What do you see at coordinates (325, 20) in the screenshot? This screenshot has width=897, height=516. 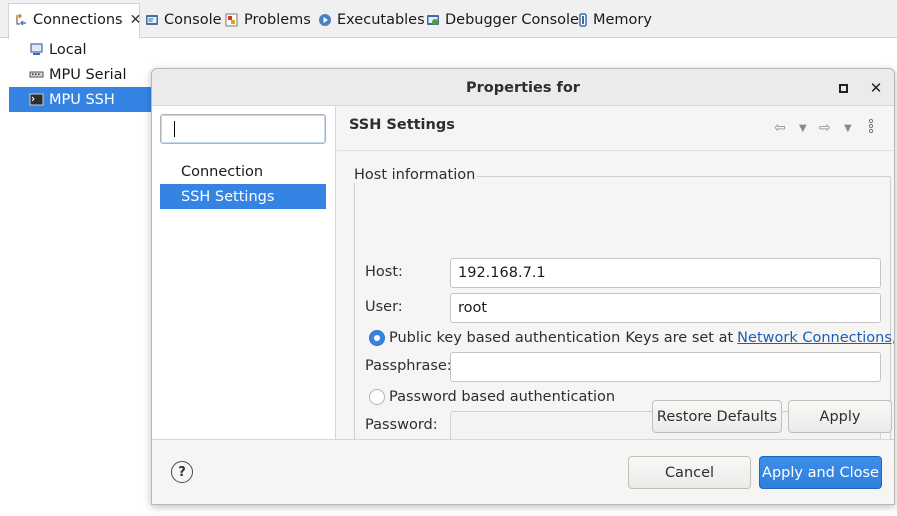 I see `executables-icon` at bounding box center [325, 20].